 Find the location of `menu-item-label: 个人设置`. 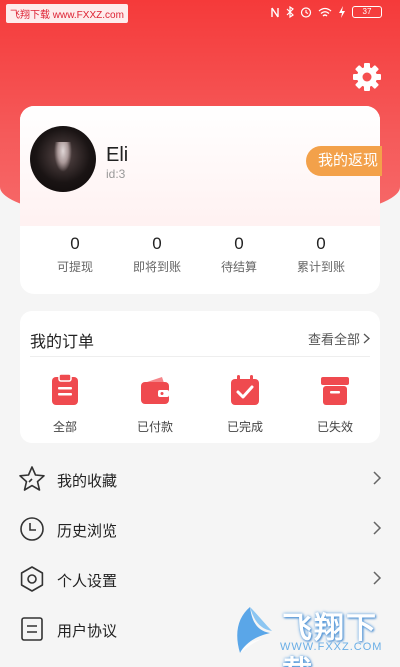

menu-item-label: 个人设置 is located at coordinates (87, 581).